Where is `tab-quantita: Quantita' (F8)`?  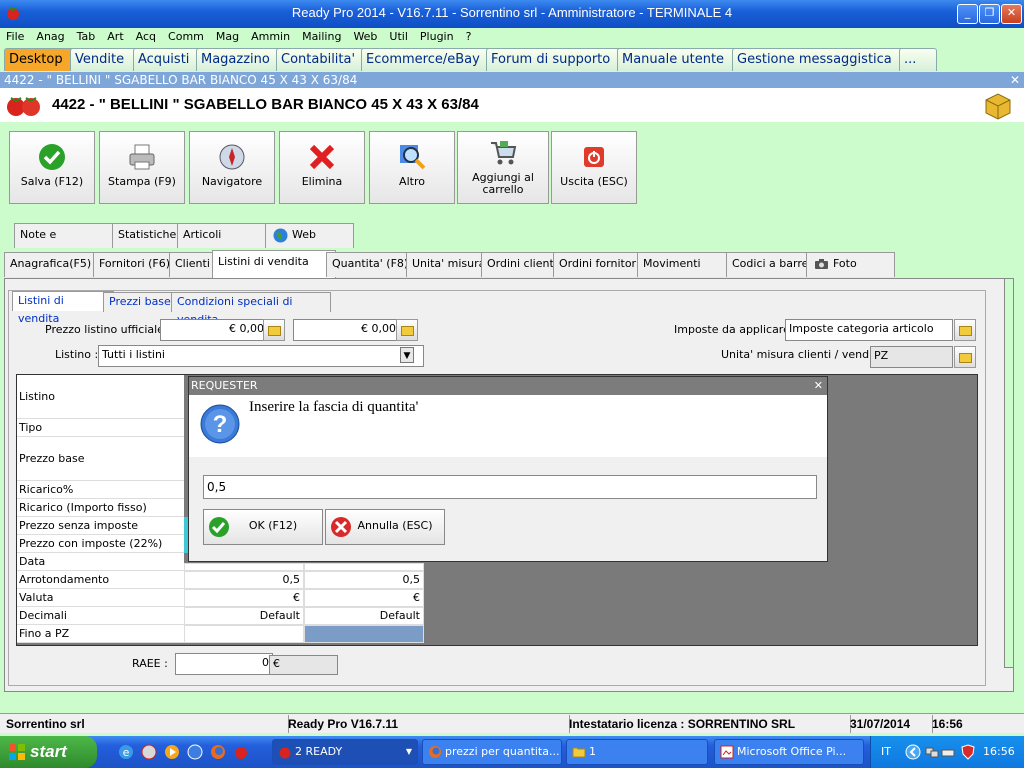
tab-quantita: Quantita' (F8) is located at coordinates (371, 264).